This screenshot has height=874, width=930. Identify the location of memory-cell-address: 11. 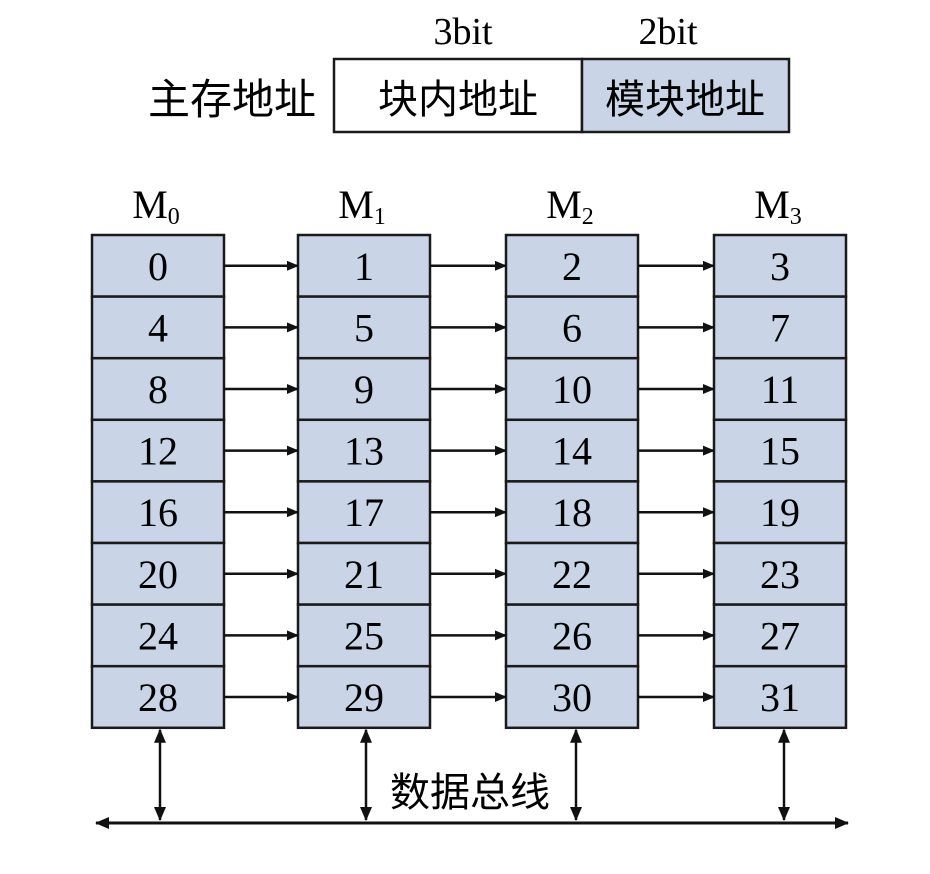
(780, 389).